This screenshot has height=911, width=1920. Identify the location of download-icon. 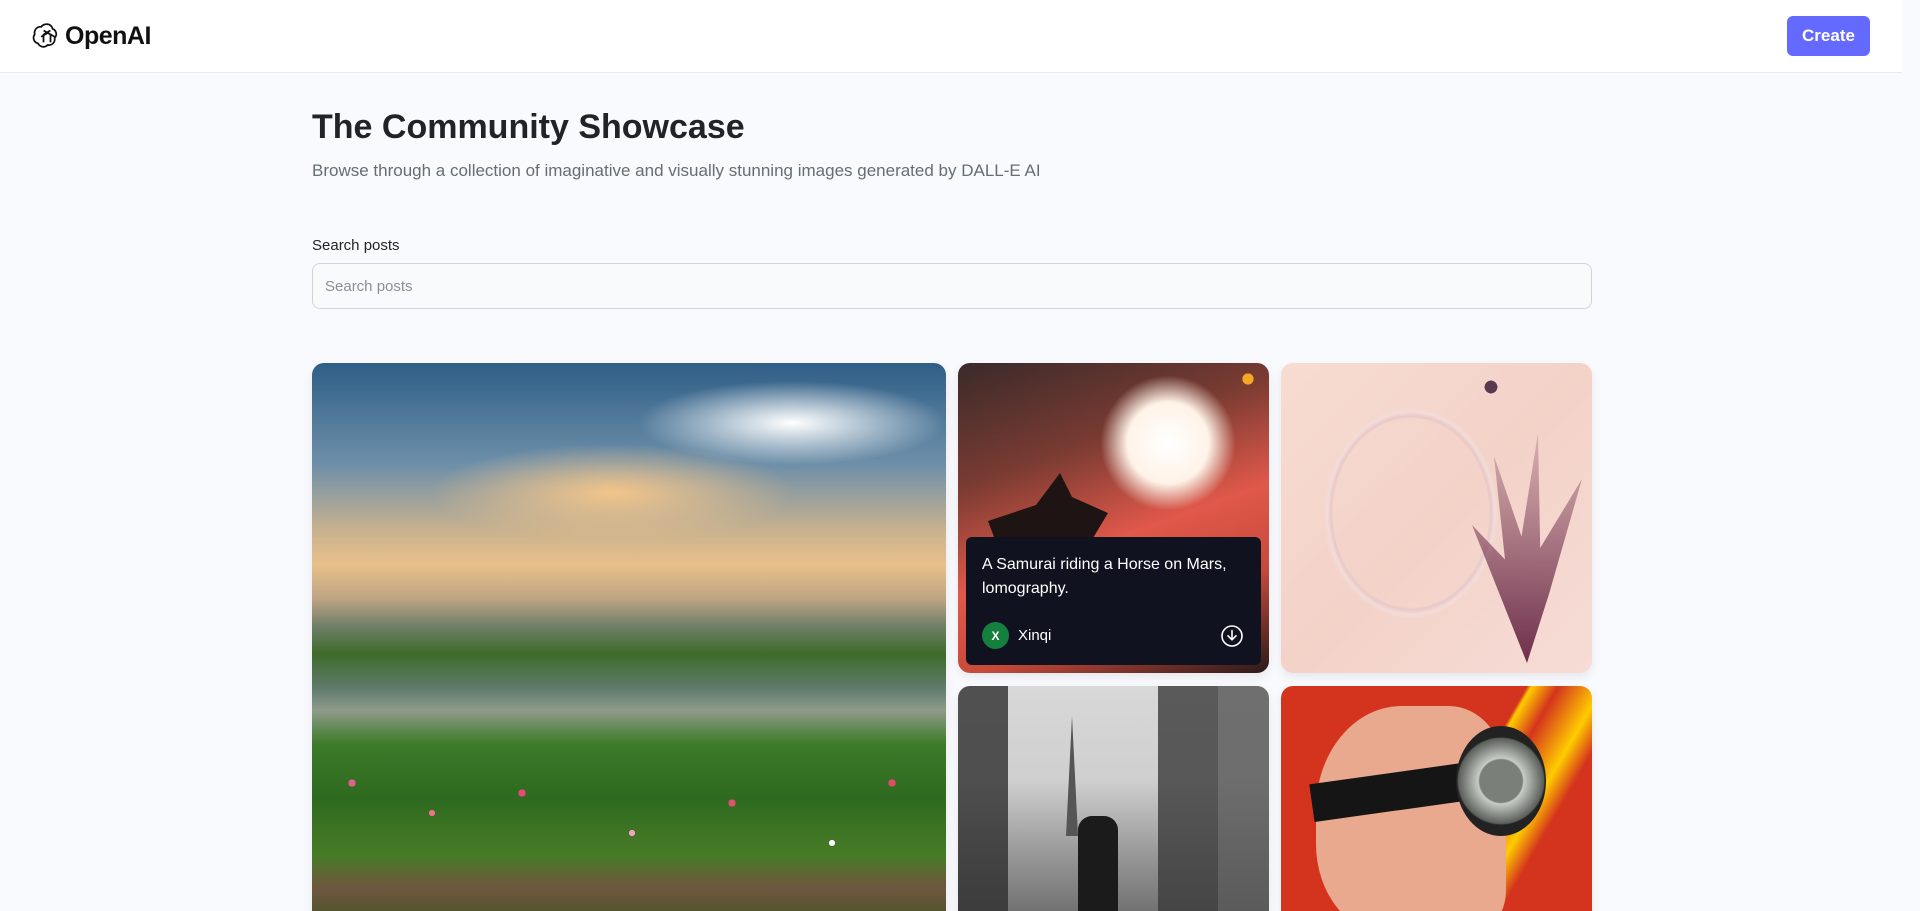
(1232, 635).